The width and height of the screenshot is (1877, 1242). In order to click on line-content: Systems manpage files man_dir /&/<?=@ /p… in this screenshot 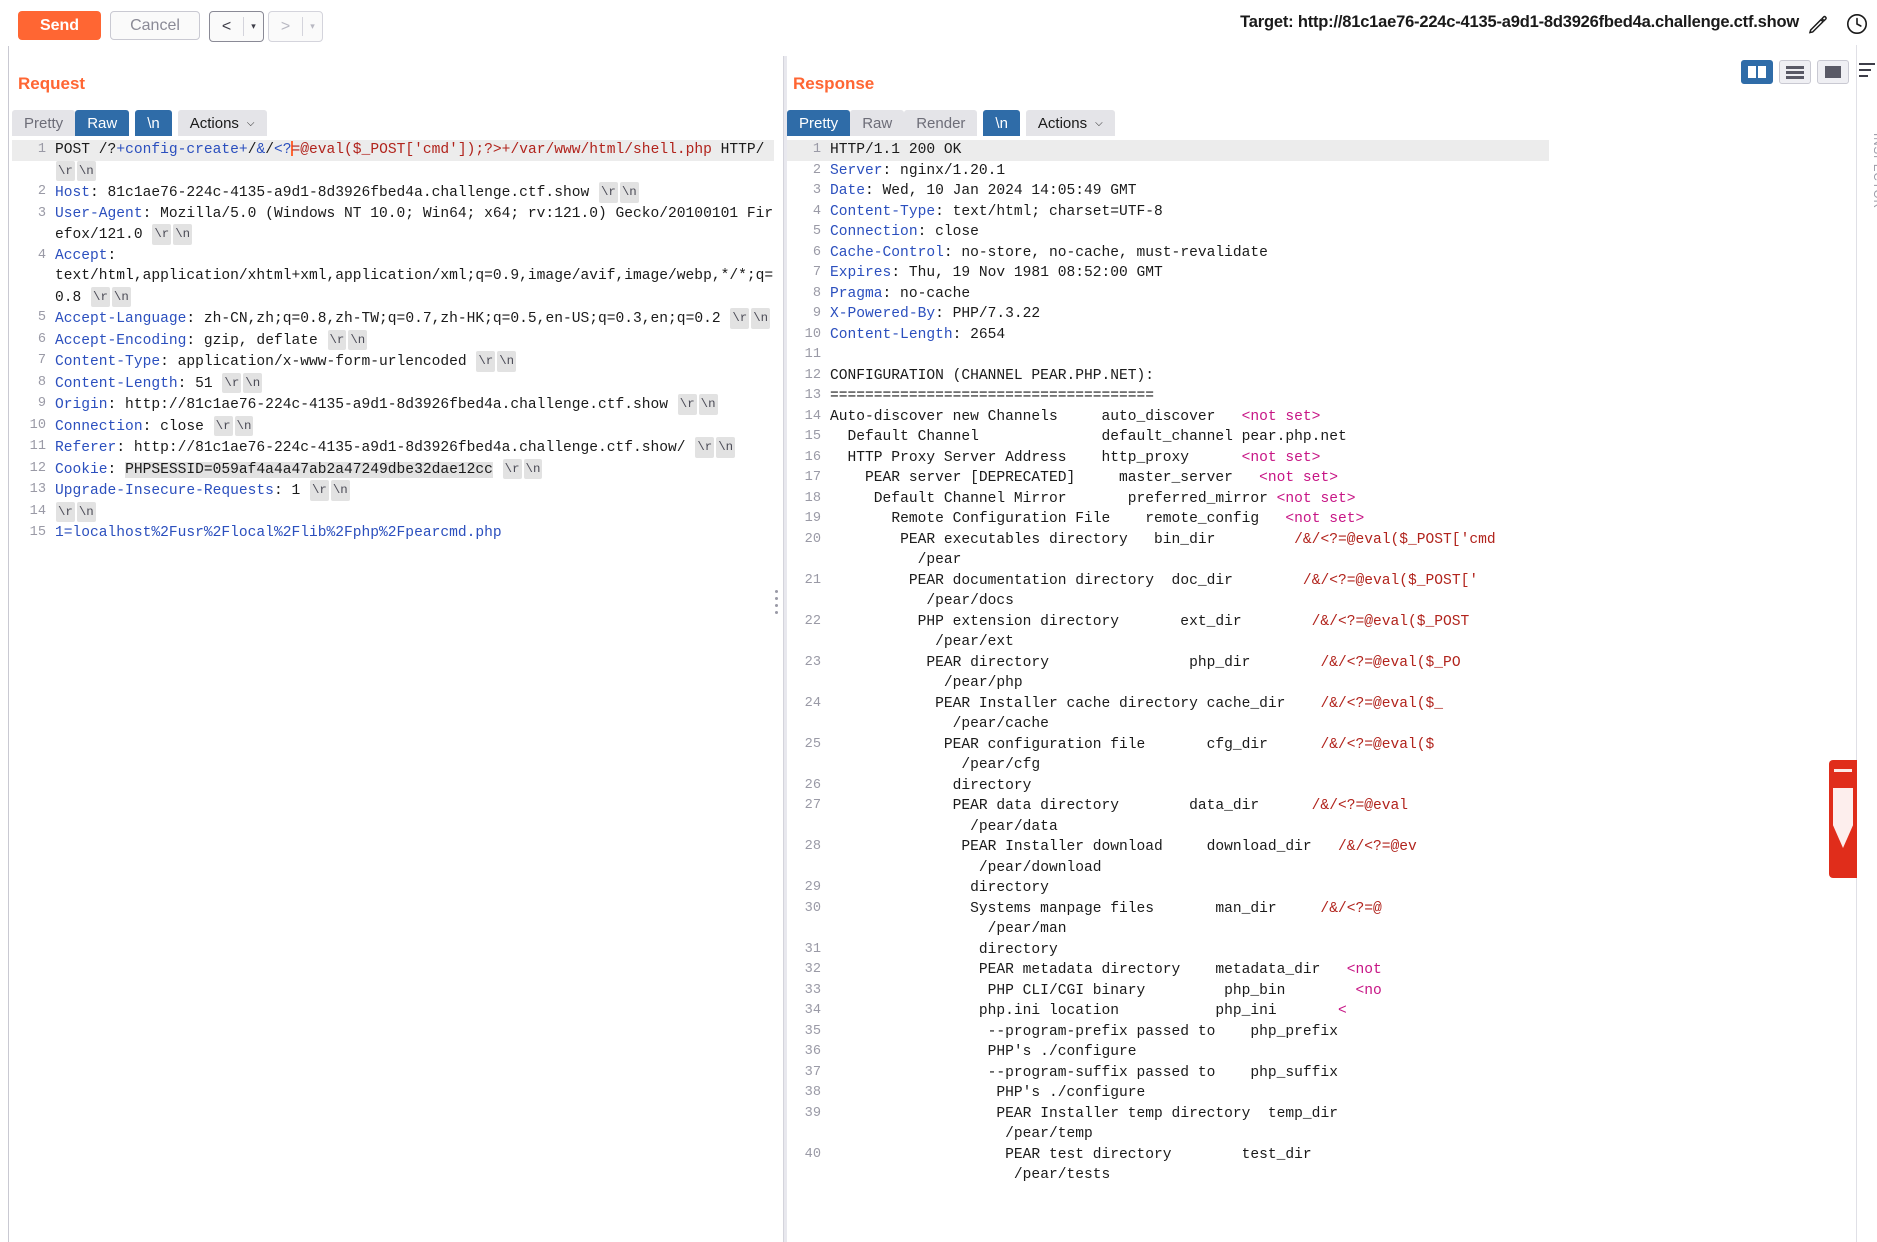, I will do `click(1189, 919)`.